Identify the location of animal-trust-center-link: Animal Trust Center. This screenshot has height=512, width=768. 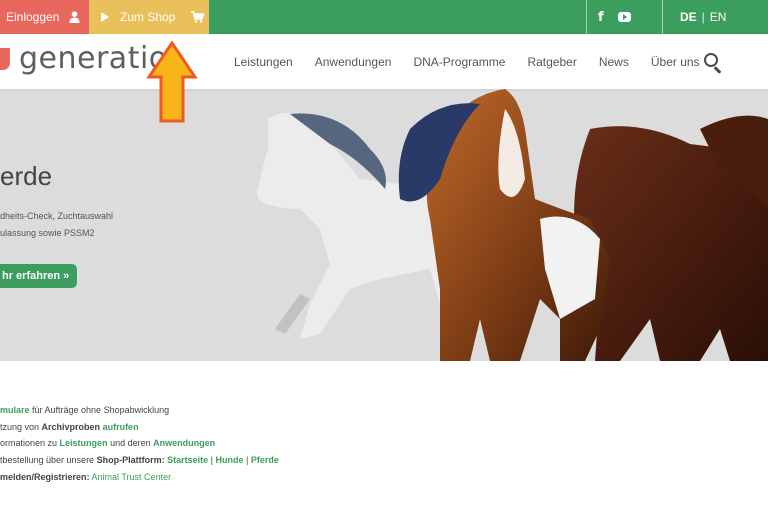
(132, 477).